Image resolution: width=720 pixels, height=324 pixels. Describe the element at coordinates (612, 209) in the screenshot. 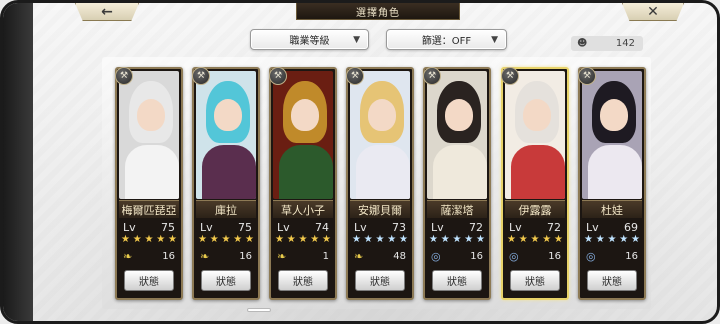

I see `character-name: 杜娃` at that location.